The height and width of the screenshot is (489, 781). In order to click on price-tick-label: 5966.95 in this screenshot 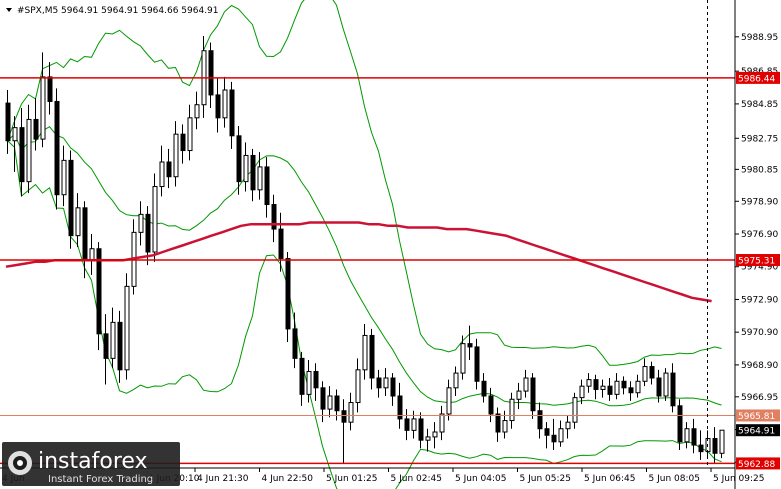, I will do `click(759, 398)`.